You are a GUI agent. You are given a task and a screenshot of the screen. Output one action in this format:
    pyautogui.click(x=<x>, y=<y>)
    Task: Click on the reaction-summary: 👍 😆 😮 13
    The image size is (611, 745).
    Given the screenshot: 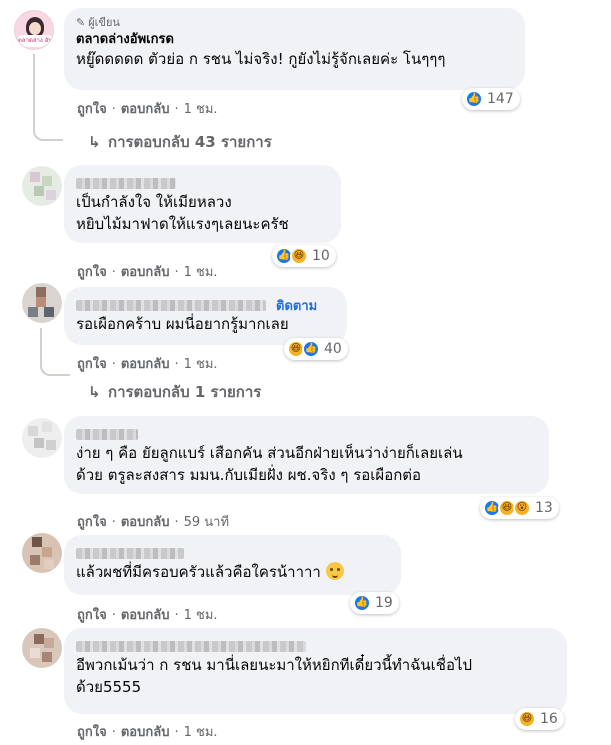 What is the action you would take?
    pyautogui.click(x=519, y=508)
    